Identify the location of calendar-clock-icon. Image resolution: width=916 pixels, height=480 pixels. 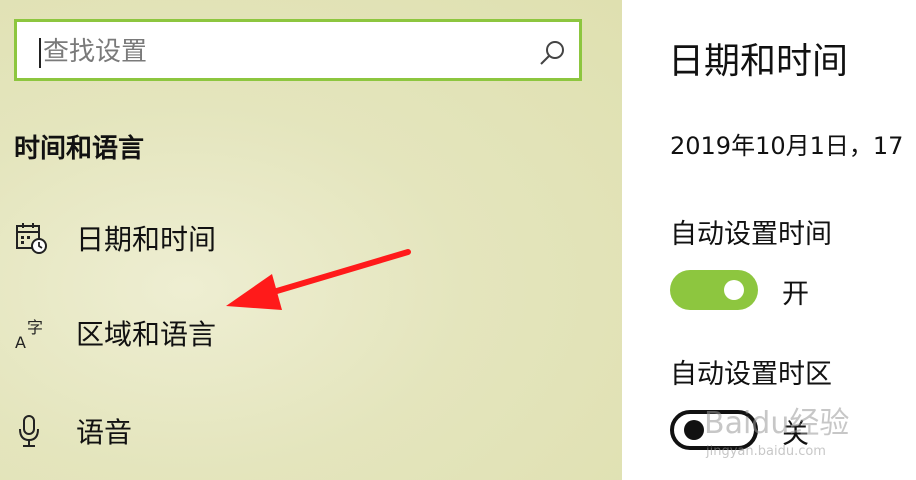
(31, 238).